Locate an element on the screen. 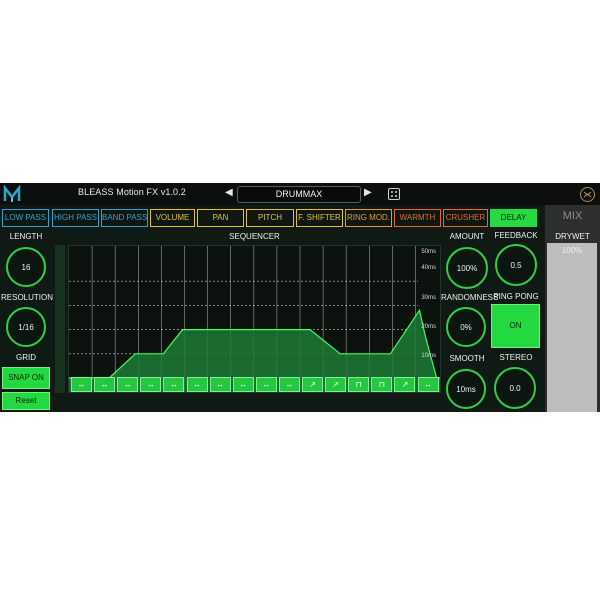 This screenshot has height=600, width=600. length-label: LENGTH is located at coordinates (26, 236).